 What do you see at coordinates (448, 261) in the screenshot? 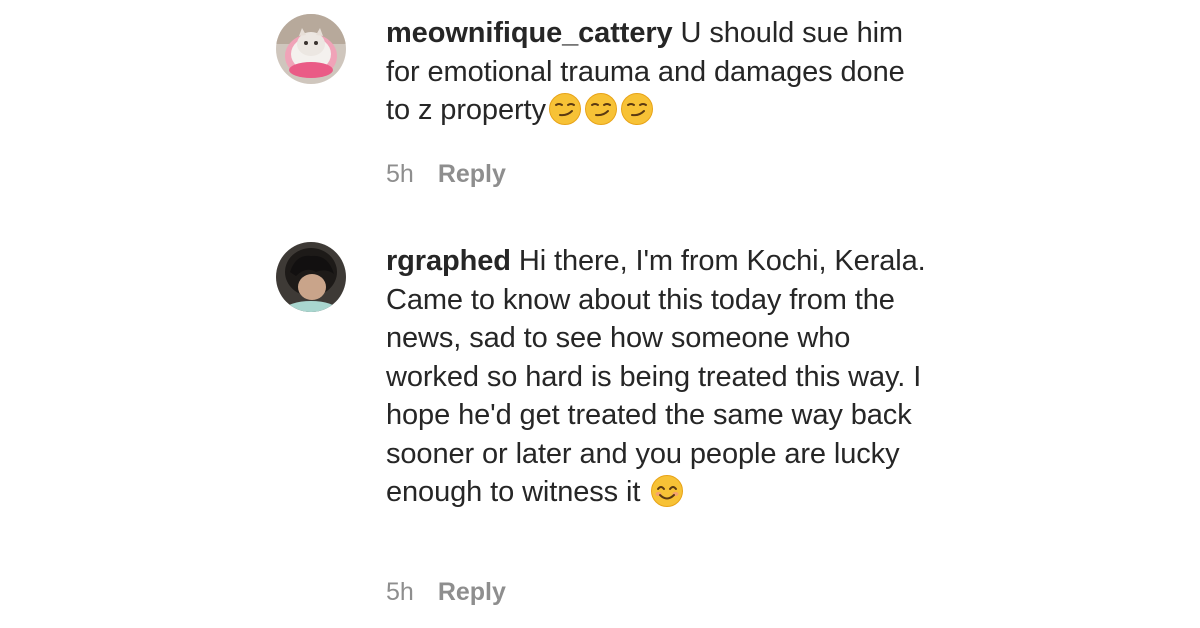
I see `comment-username: rgraphed` at bounding box center [448, 261].